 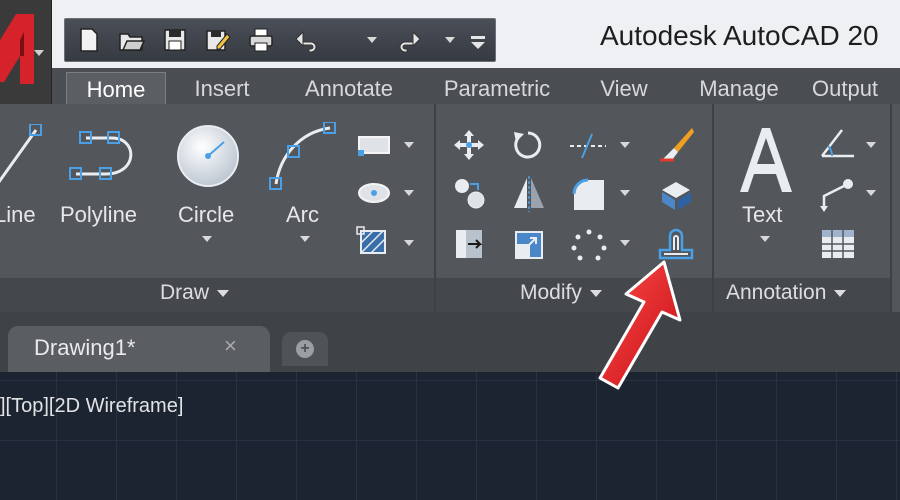 I want to click on circle-icon, so click(x=208, y=156).